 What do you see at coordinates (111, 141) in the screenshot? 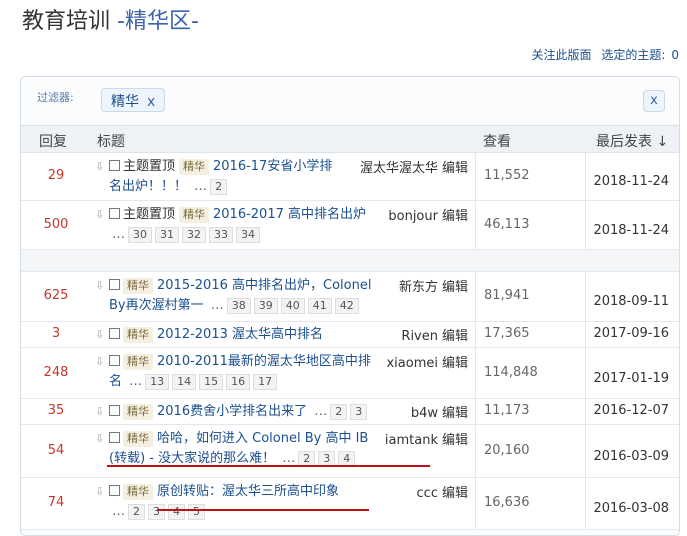
I see `column-title: 标题` at bounding box center [111, 141].